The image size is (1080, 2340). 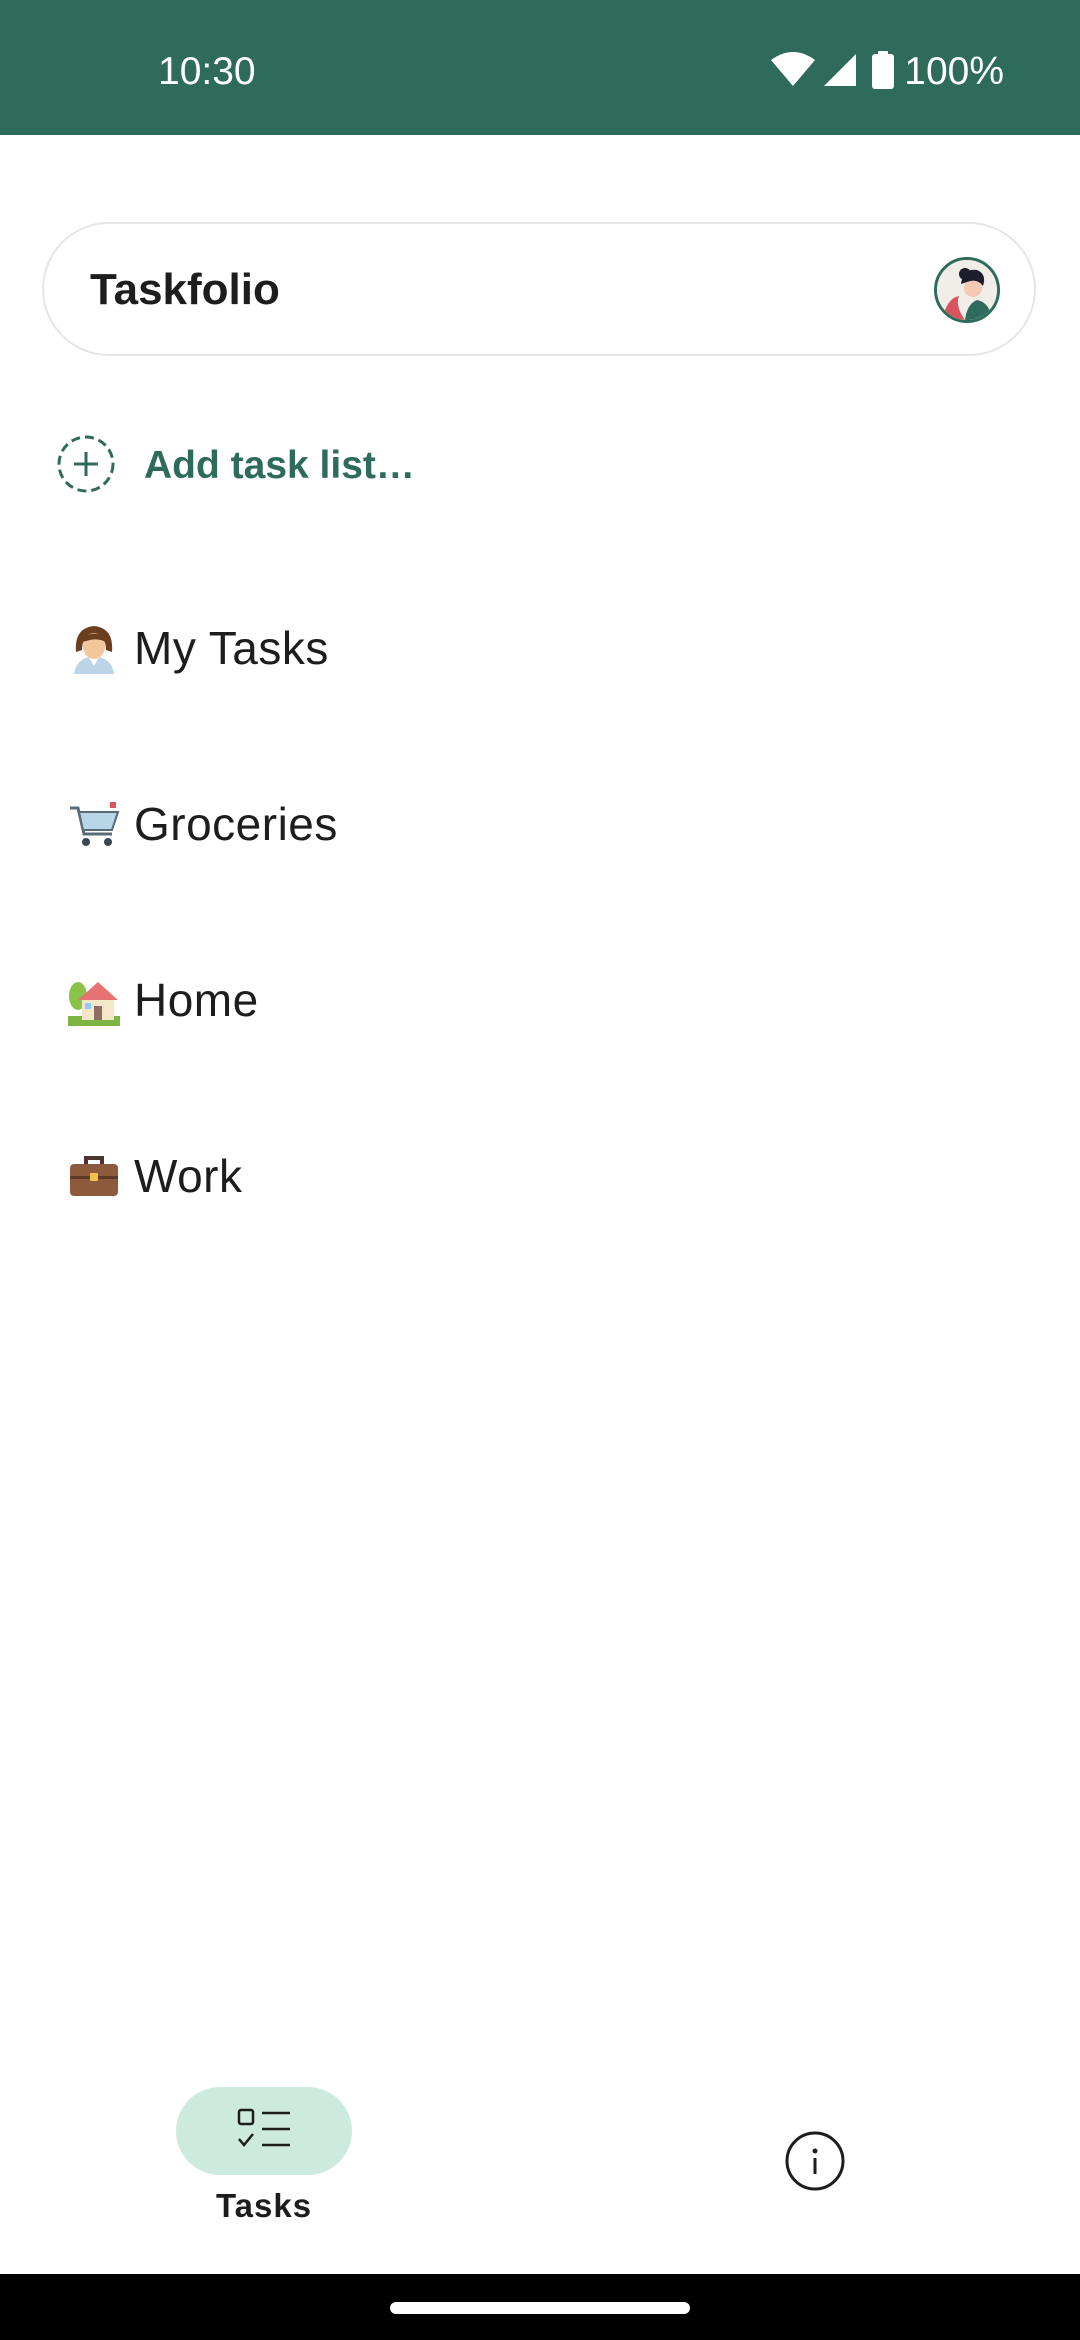 What do you see at coordinates (231, 648) in the screenshot?
I see `task-list-label: My Tasks` at bounding box center [231, 648].